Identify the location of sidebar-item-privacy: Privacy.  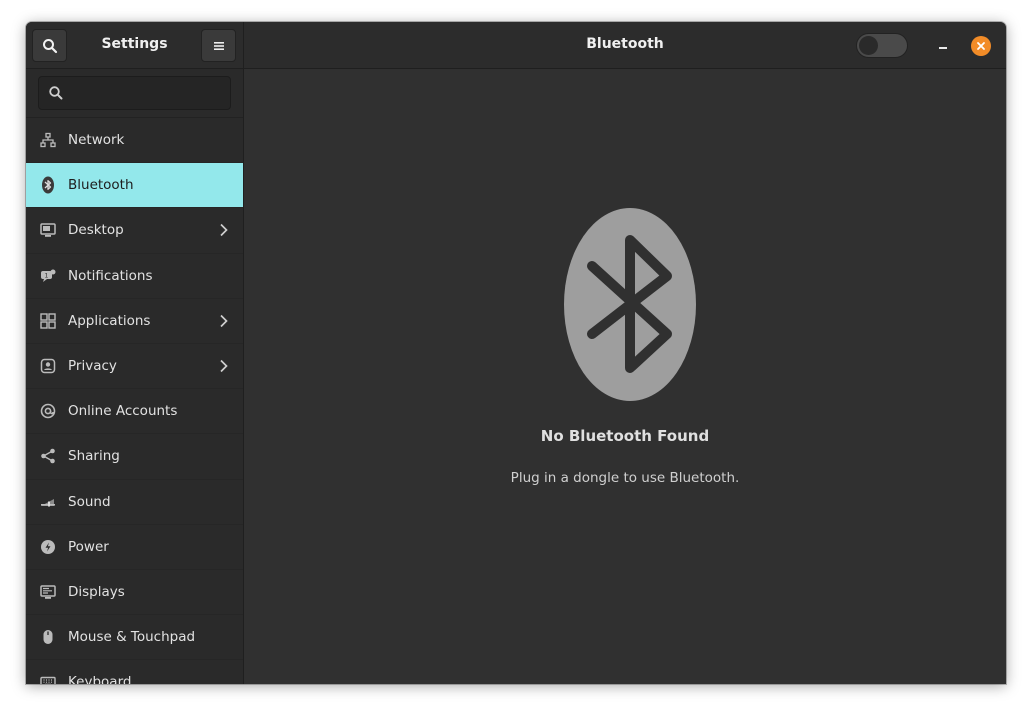
(134, 367).